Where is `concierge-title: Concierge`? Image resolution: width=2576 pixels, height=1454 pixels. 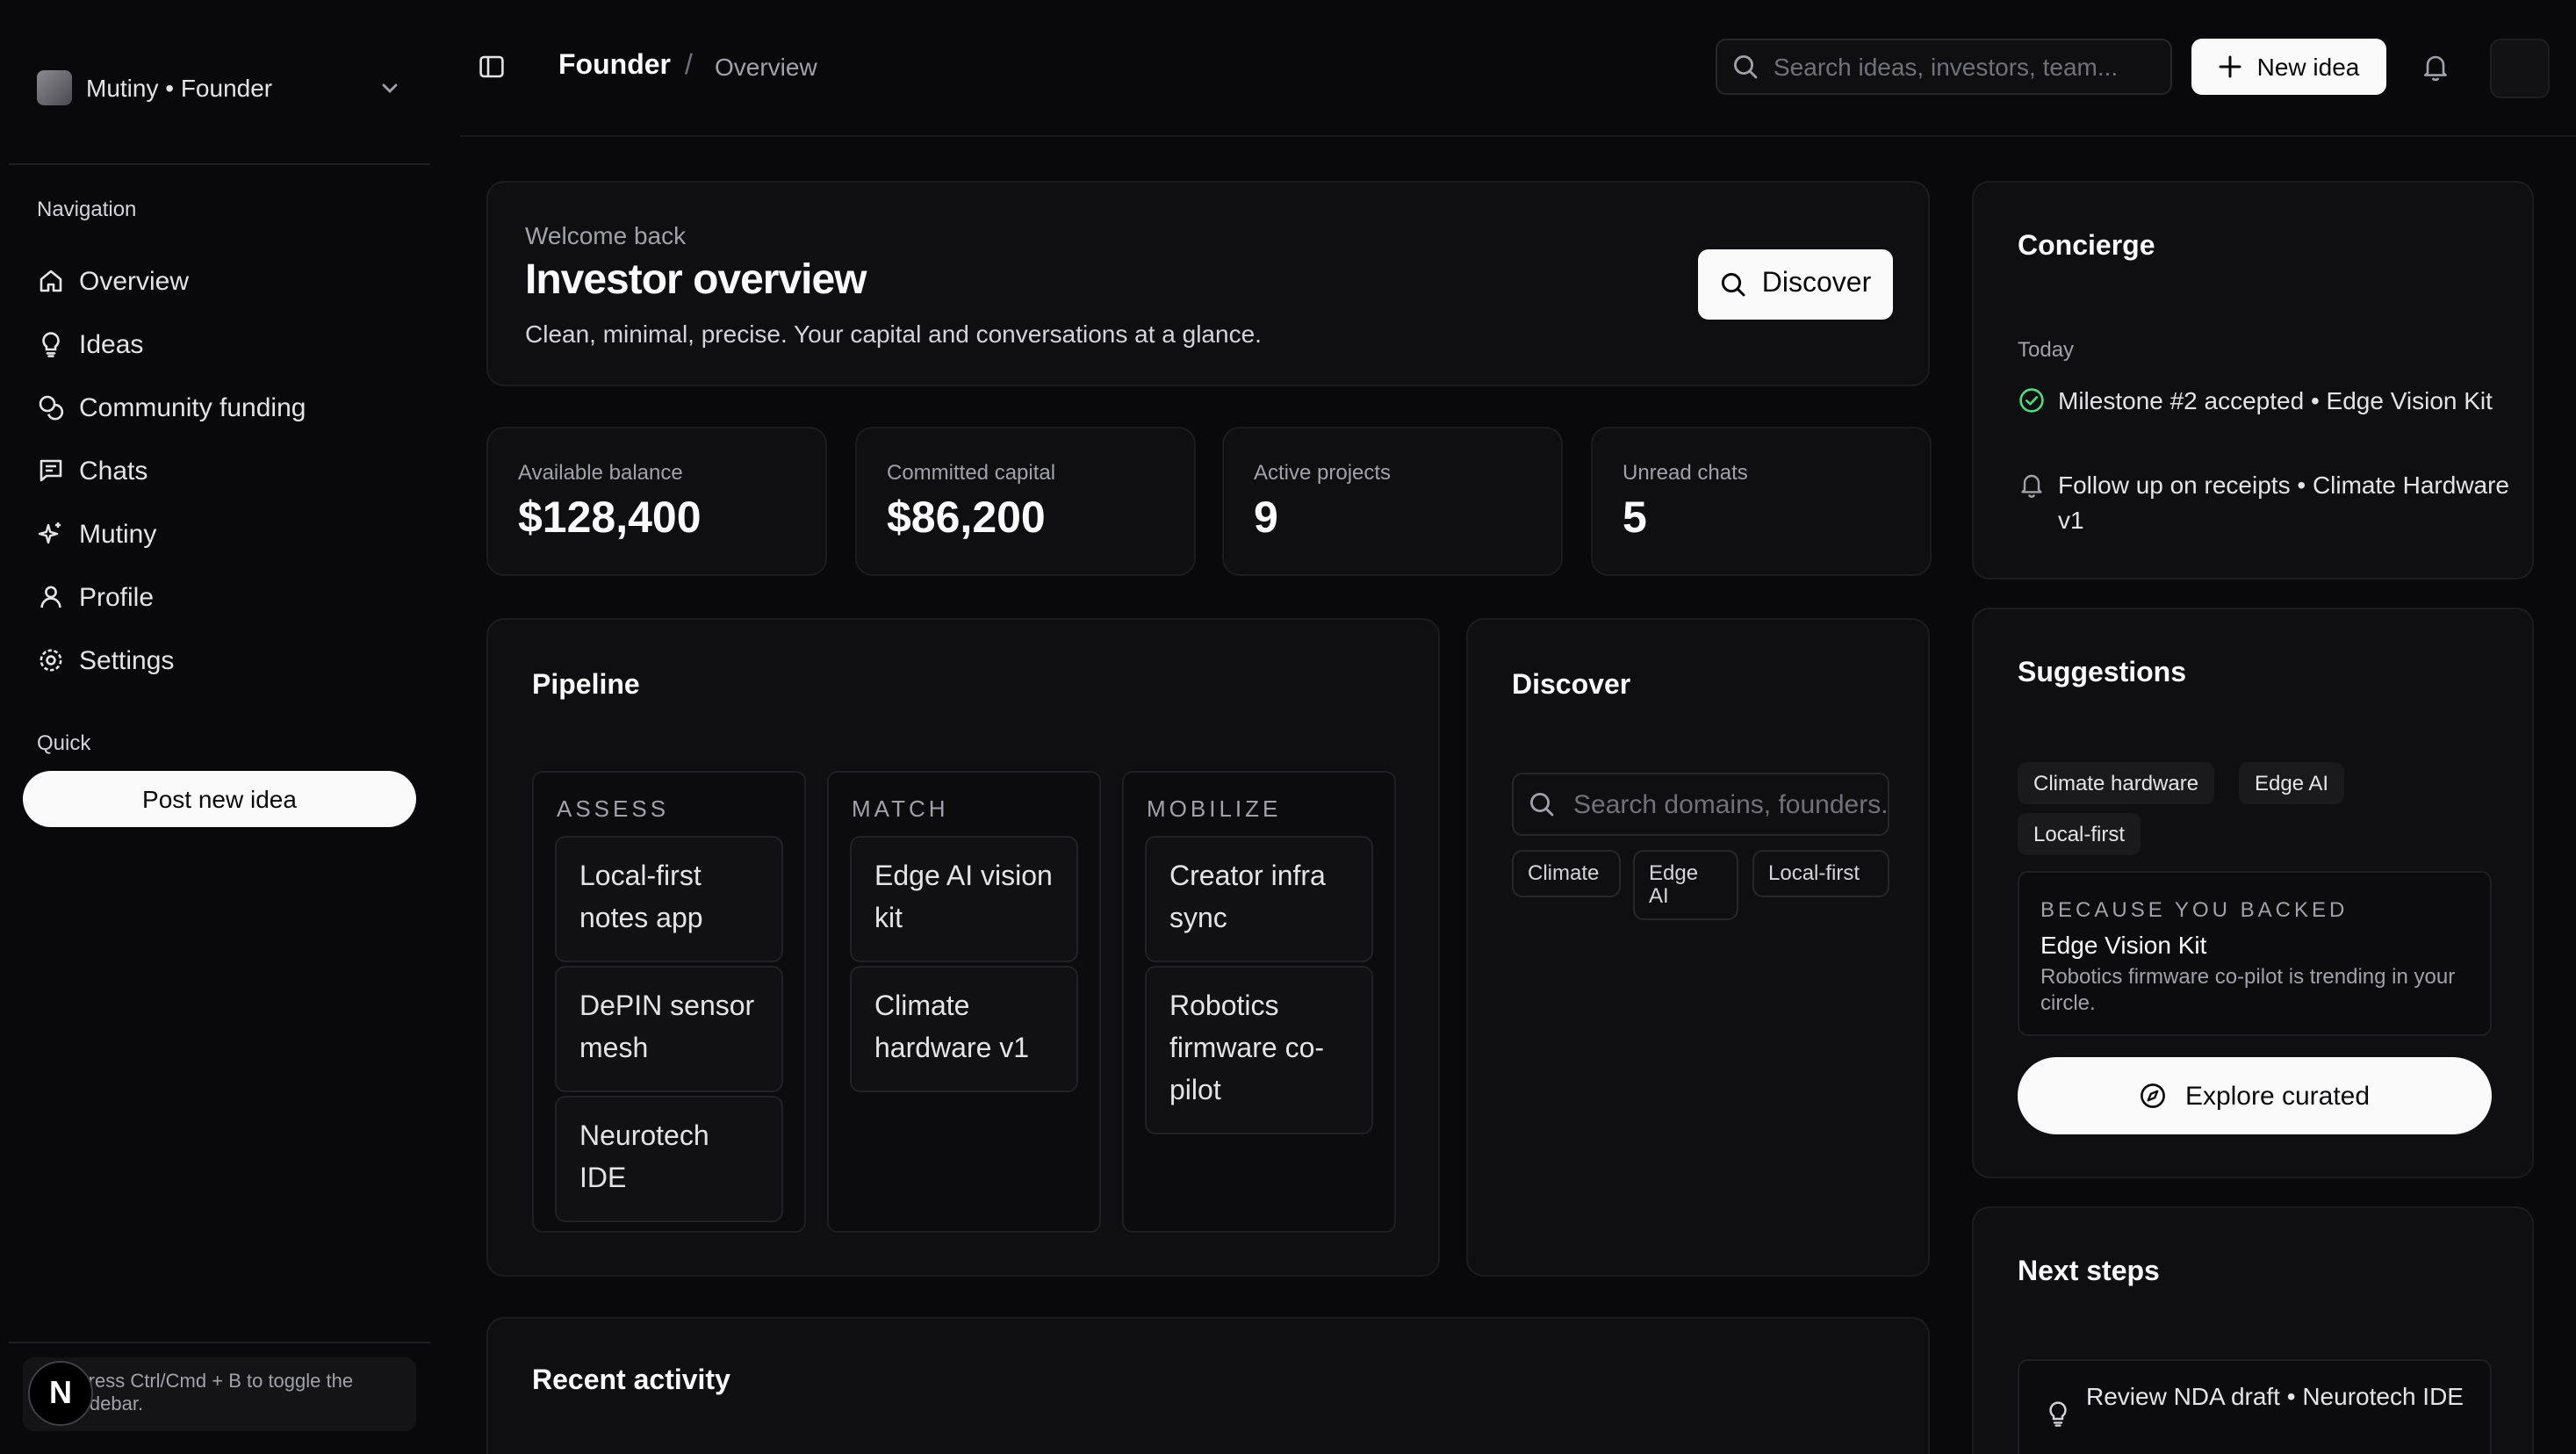
concierge-title: Concierge is located at coordinates (2086, 247).